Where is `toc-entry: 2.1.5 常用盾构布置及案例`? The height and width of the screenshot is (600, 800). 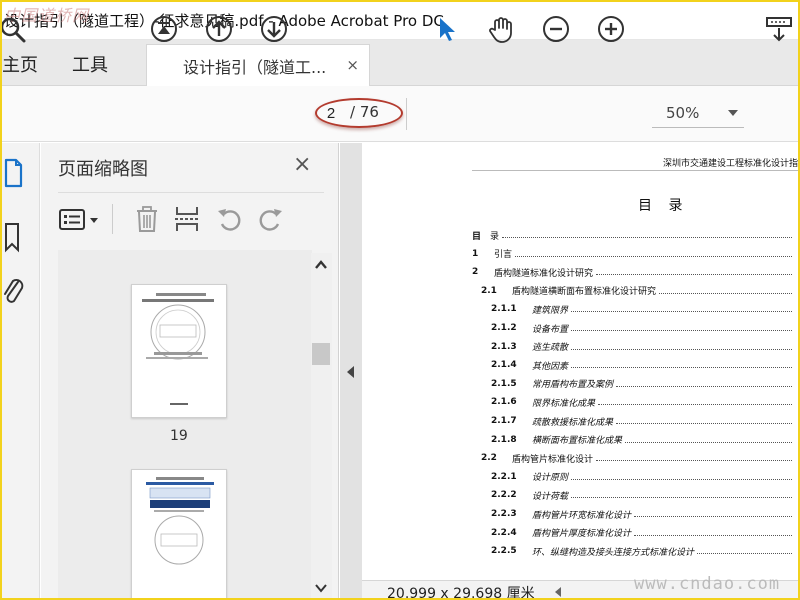 toc-entry: 2.1.5 常用盾构布置及案例 is located at coordinates (580, 384).